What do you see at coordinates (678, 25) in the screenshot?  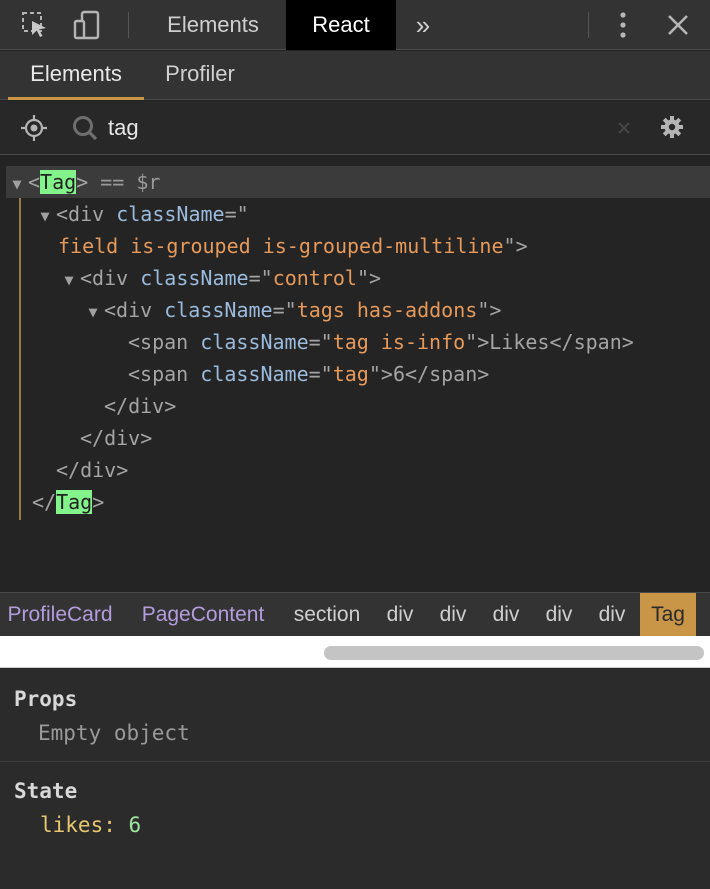 I see `close-icon` at bounding box center [678, 25].